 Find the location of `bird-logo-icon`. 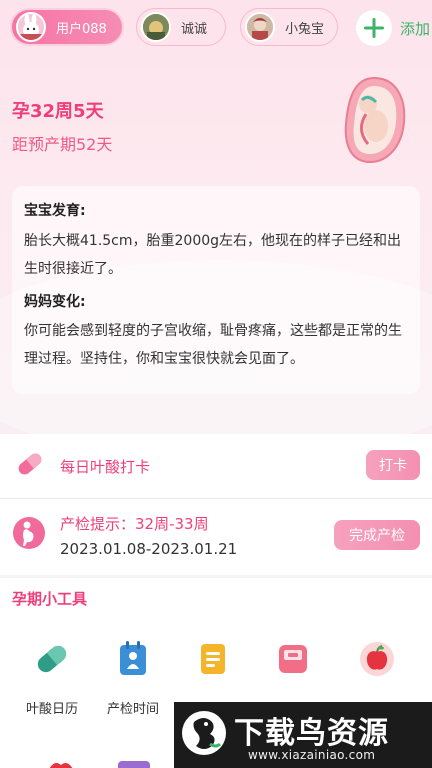

bird-logo-icon is located at coordinates (204, 735).